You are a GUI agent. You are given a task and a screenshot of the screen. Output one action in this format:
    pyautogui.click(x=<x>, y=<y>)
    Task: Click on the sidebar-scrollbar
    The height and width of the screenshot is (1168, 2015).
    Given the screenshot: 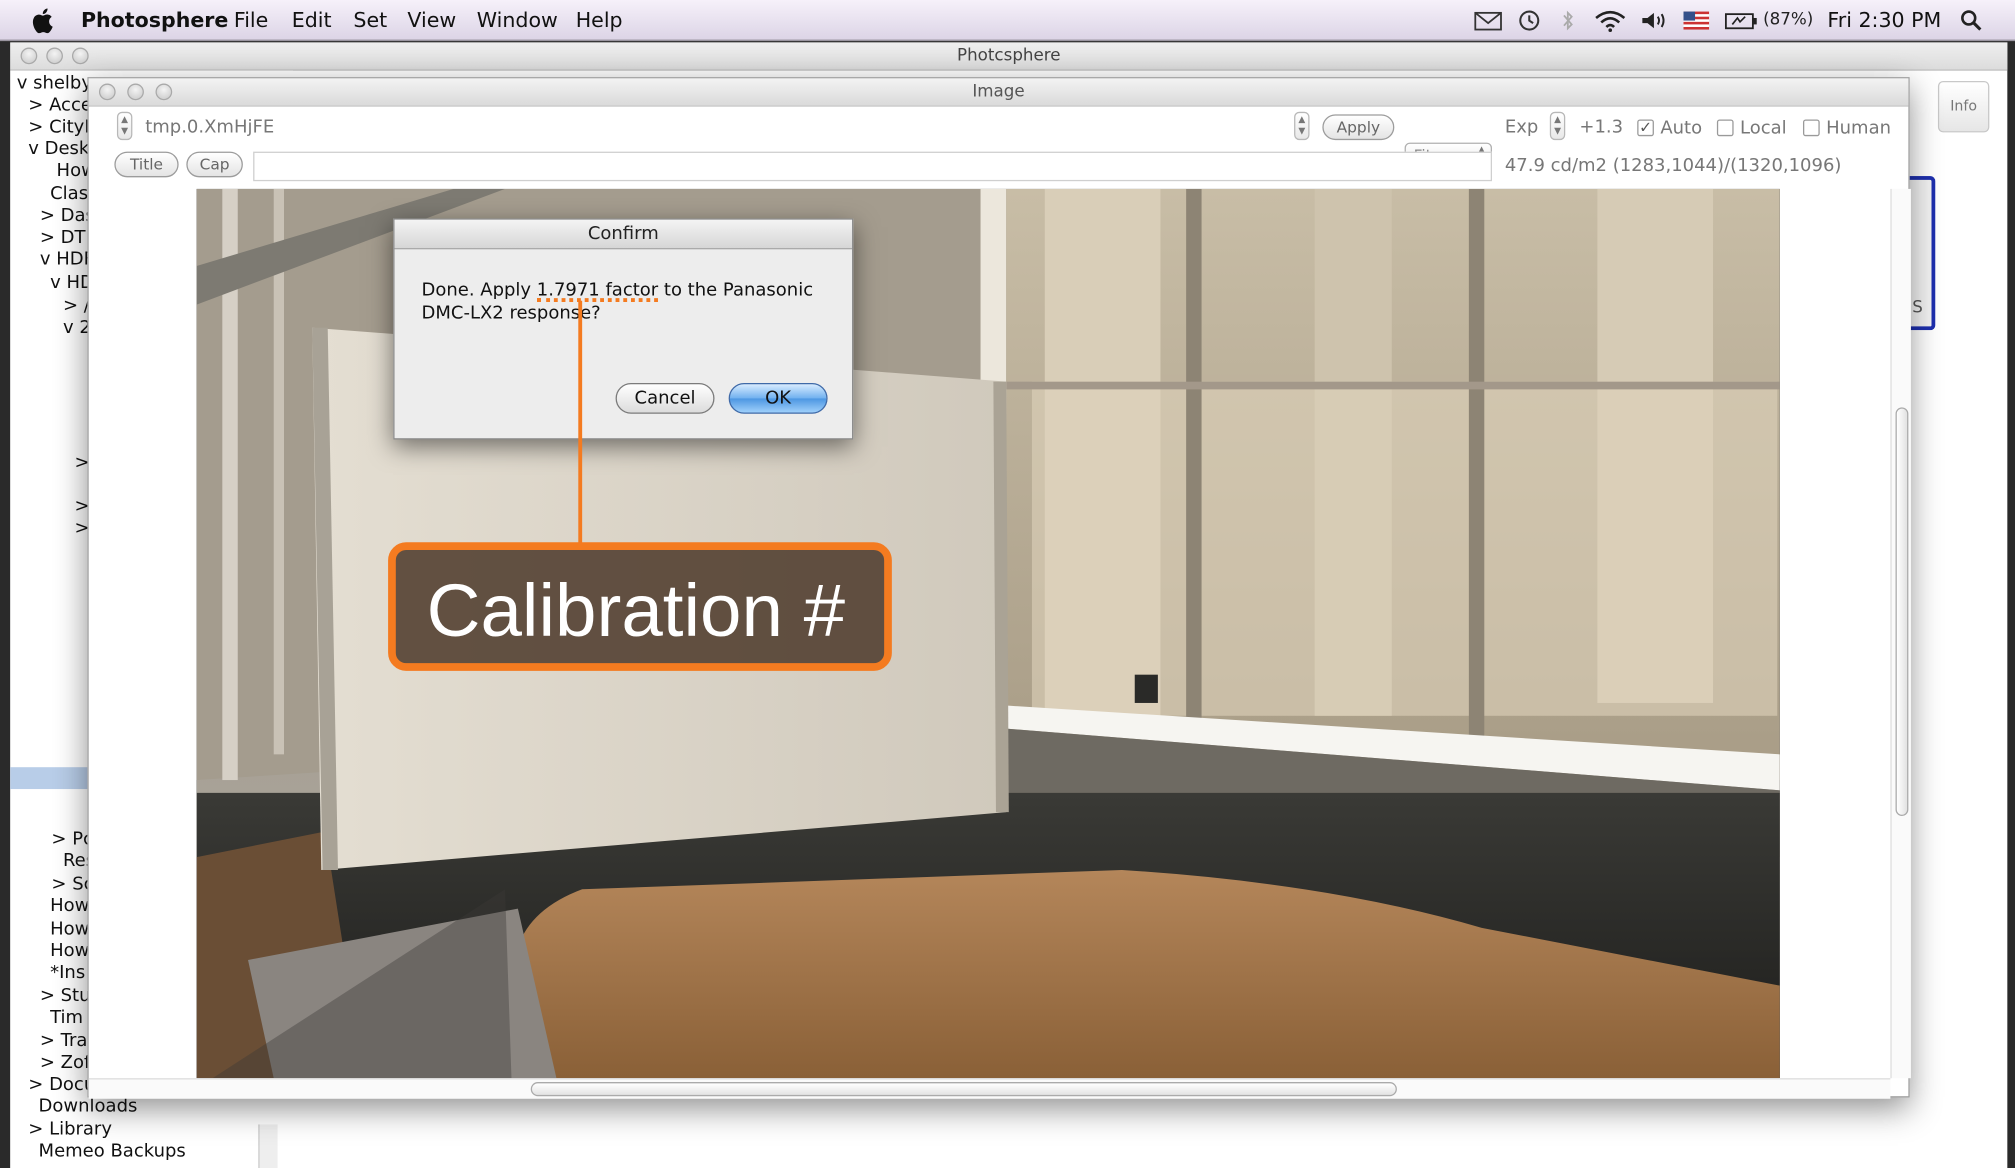 What is the action you would take?
    pyautogui.click(x=268, y=1146)
    